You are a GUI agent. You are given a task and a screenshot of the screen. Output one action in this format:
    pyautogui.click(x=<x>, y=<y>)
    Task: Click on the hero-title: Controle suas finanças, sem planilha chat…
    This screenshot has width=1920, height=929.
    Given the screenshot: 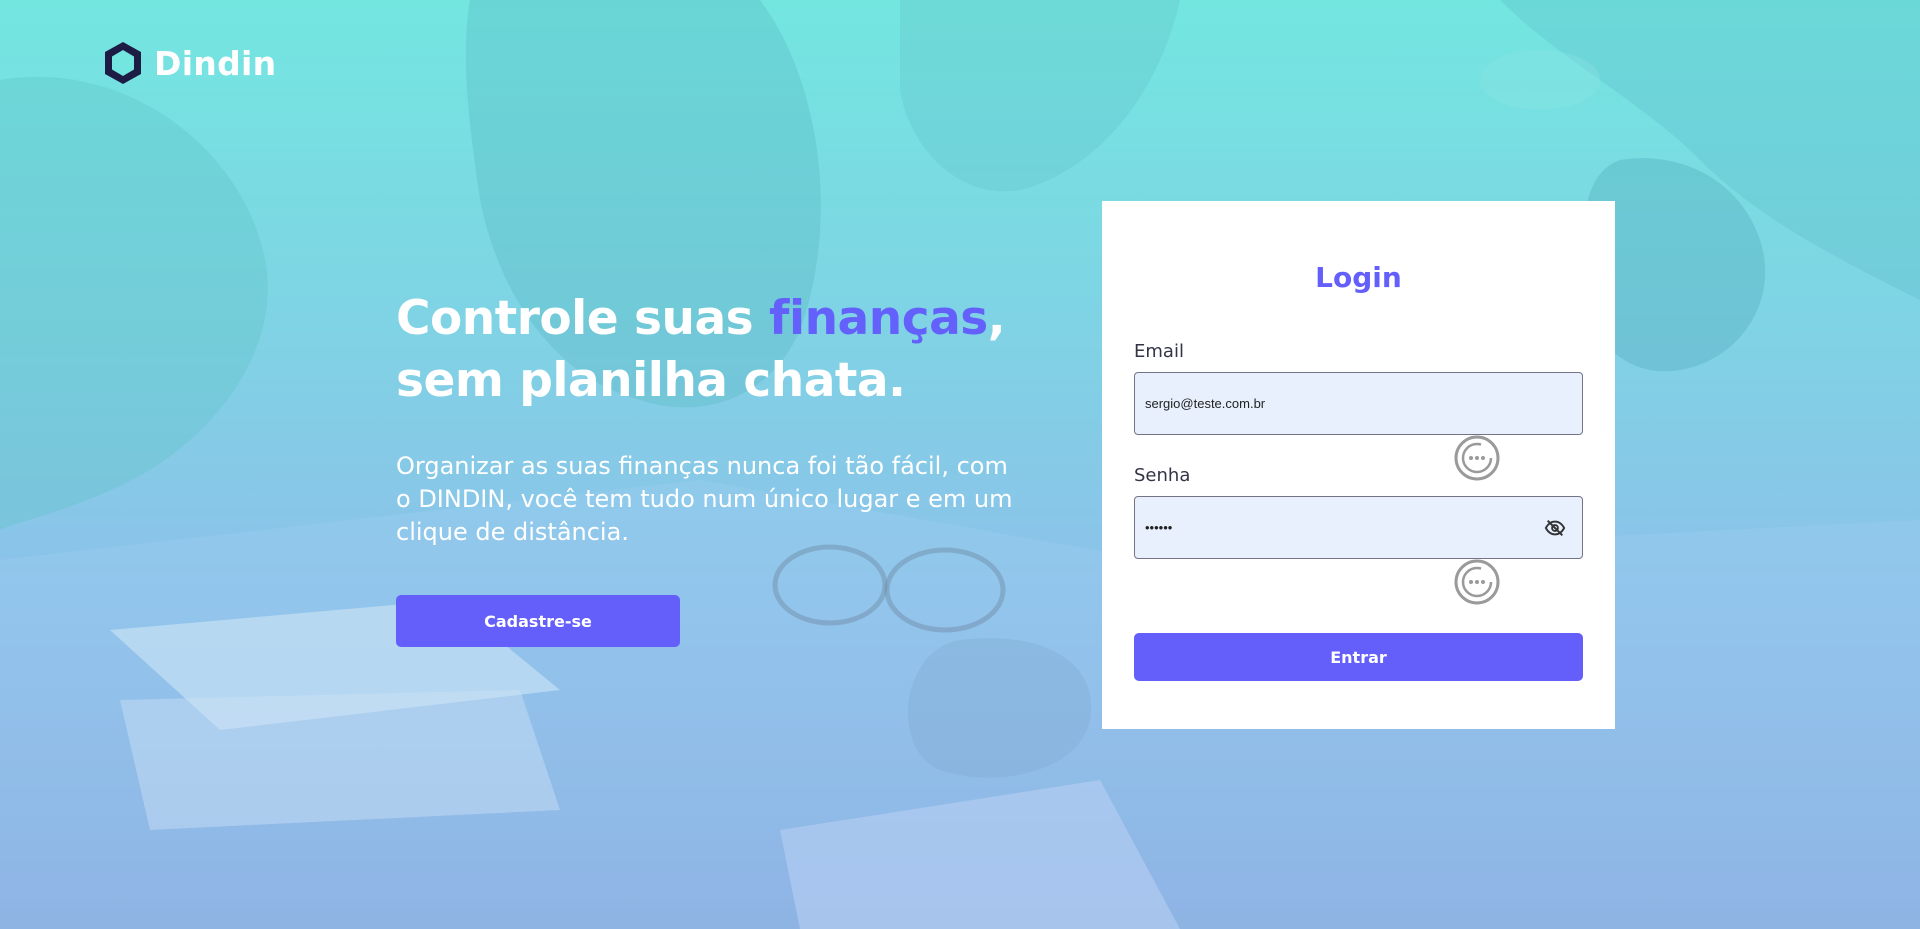 What is the action you would take?
    pyautogui.click(x=716, y=350)
    